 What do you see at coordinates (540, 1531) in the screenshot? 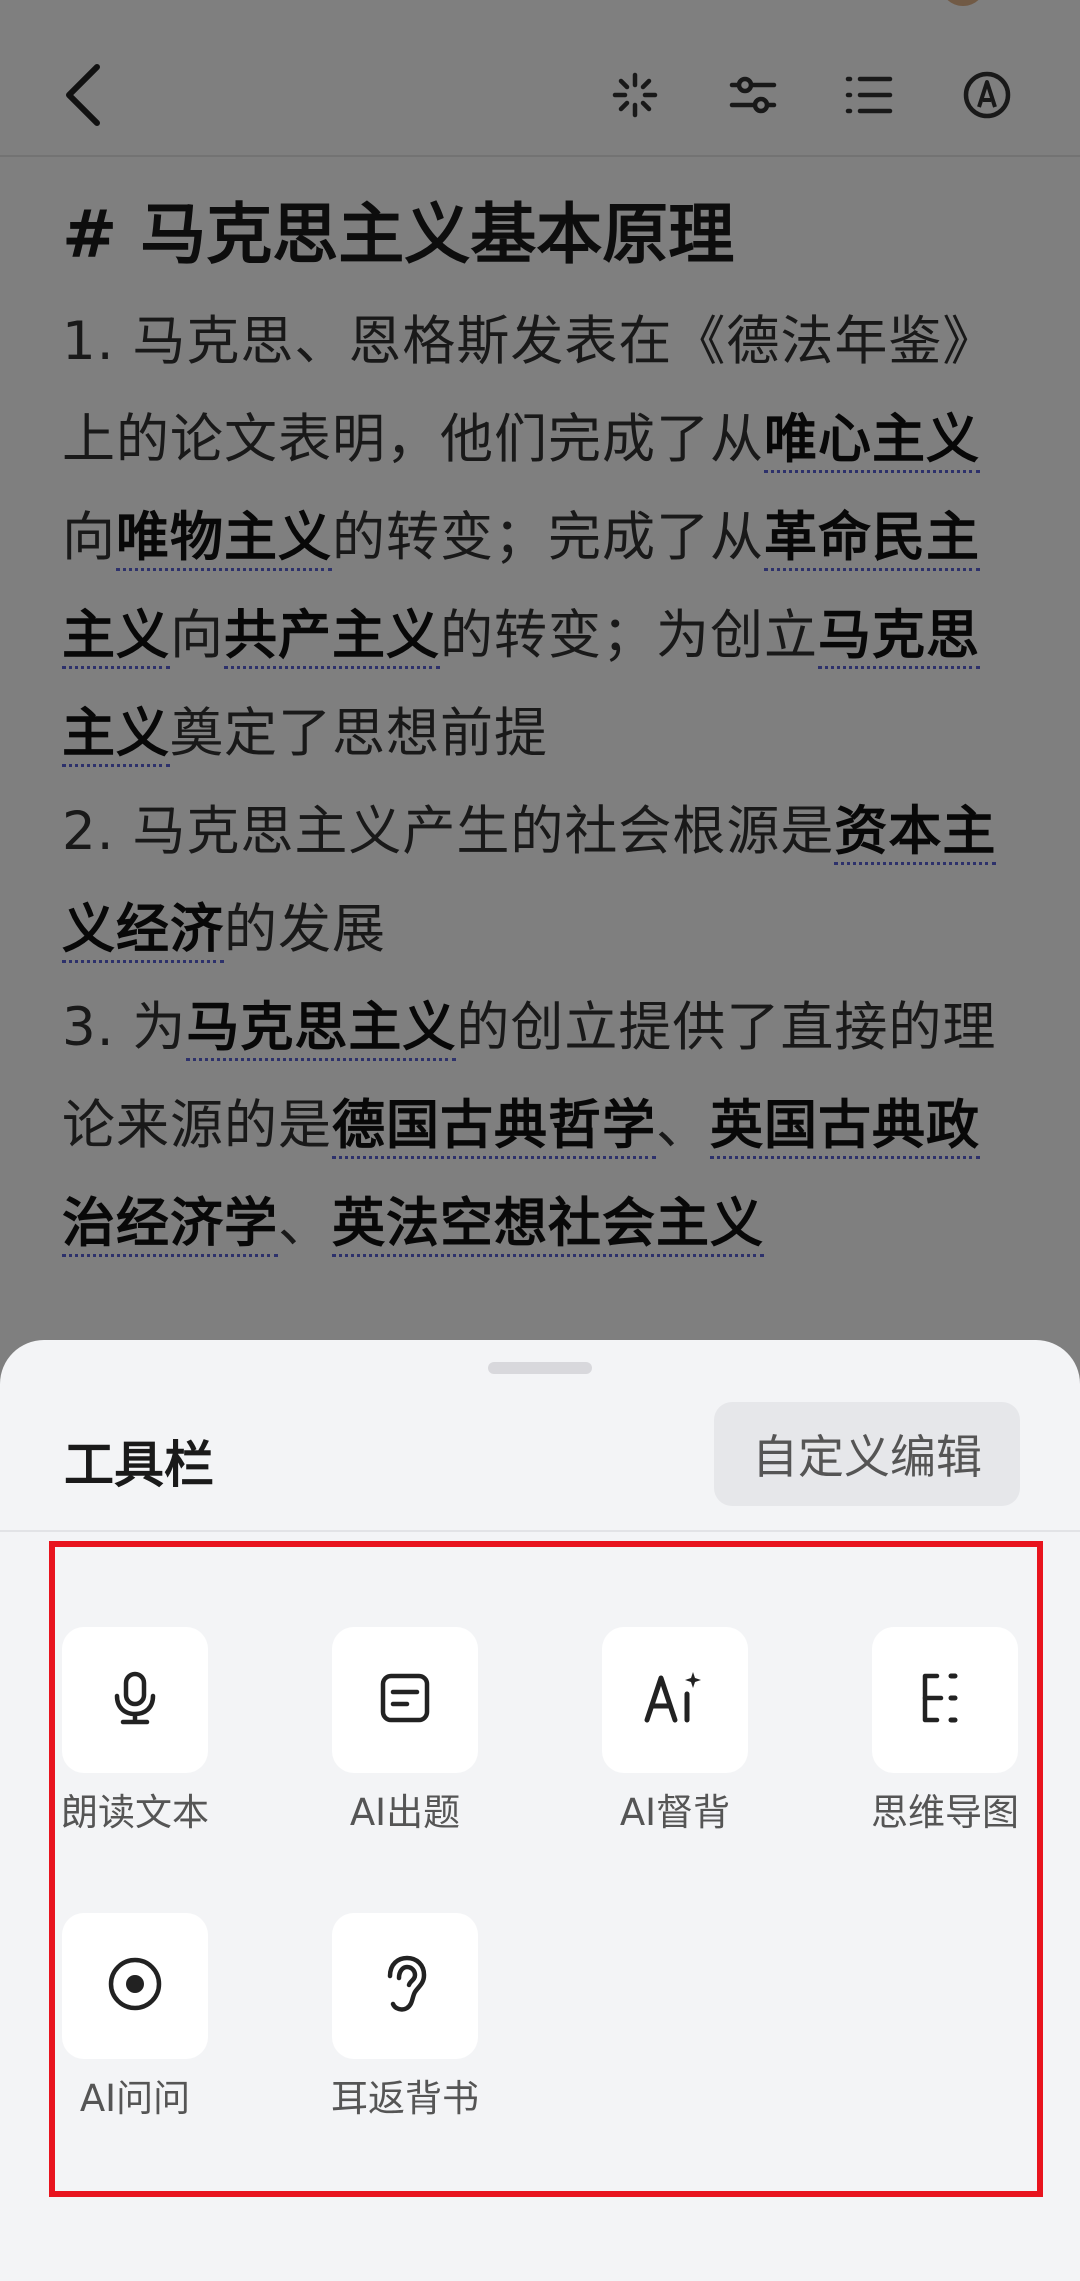
I see `sheet-divider` at bounding box center [540, 1531].